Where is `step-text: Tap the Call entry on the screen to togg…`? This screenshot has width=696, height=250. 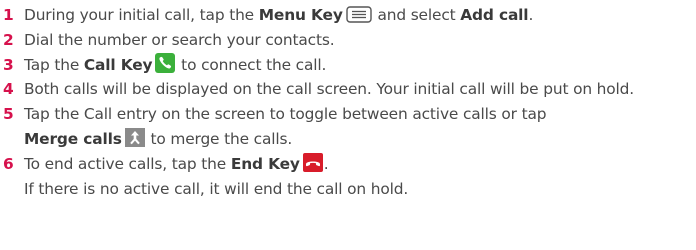 step-text: Tap the Call entry on the screen to togg… is located at coordinates (285, 114).